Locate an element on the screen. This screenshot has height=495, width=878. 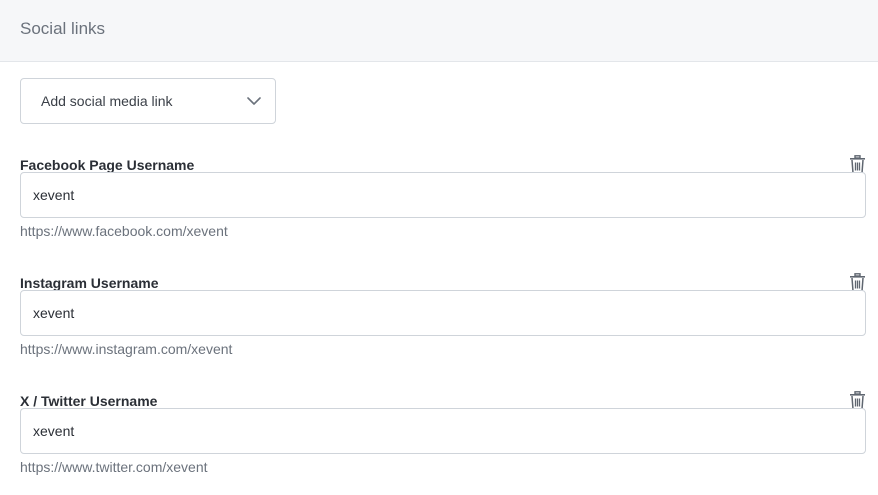
add-social-link-label: Add social media link is located at coordinates (107, 101).